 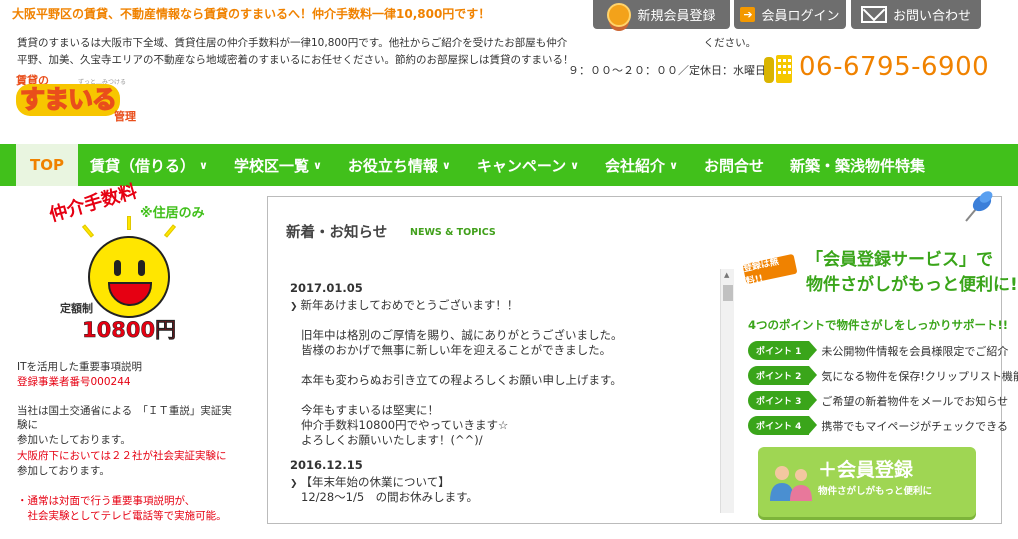 I want to click on logo-main-text: すまいる, so click(x=68, y=100).